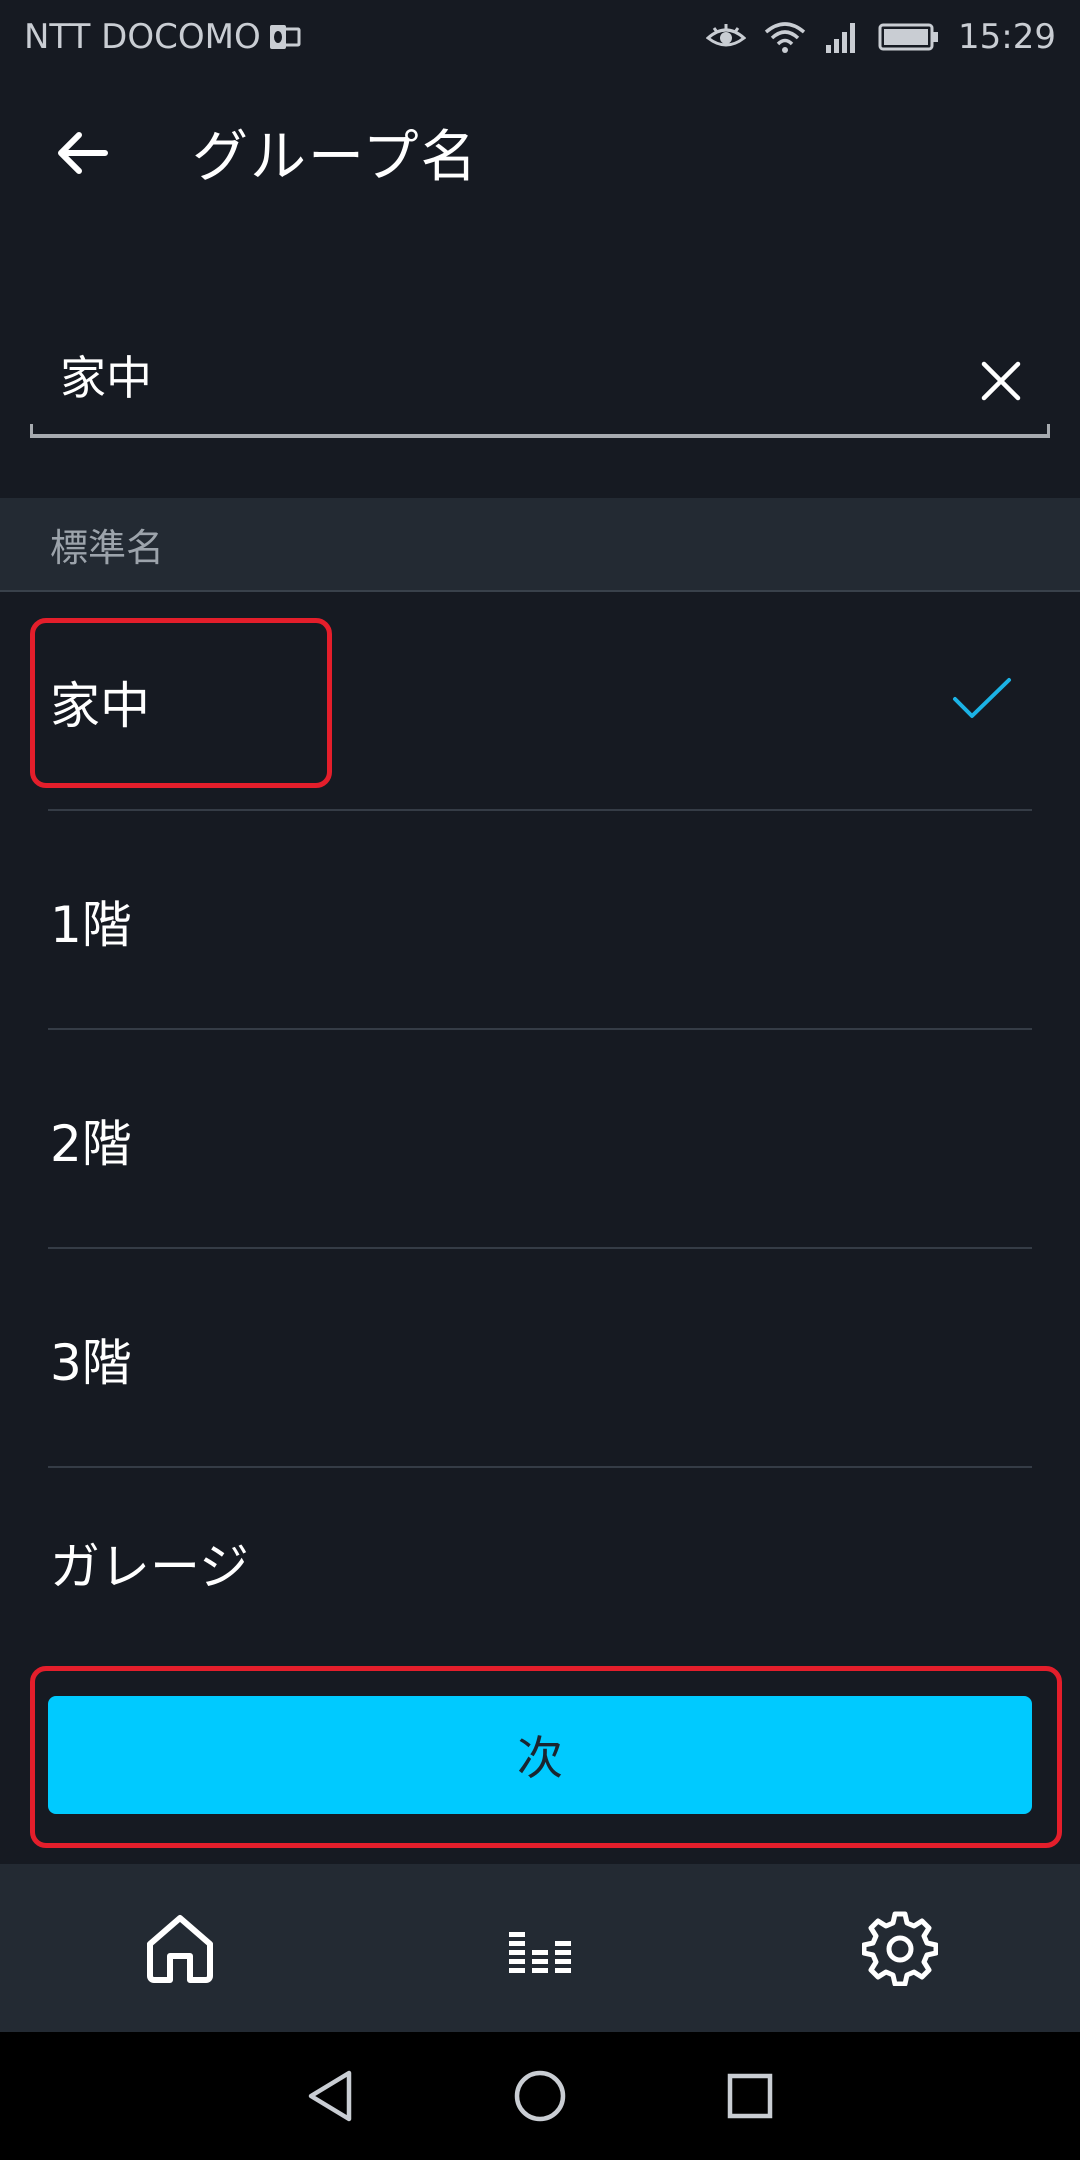 This screenshot has height=2160, width=1080. I want to click on eye-icon, so click(726, 37).